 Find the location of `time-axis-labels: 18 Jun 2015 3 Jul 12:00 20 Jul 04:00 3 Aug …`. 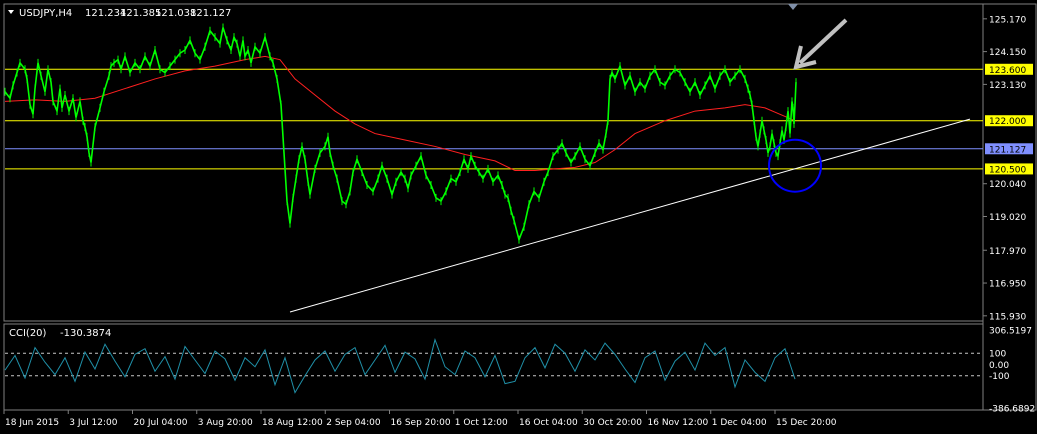

time-axis-labels: 18 Jun 2015 3 Jul 12:00 20 Jul 04:00 3 Aug … is located at coordinates (420, 419).